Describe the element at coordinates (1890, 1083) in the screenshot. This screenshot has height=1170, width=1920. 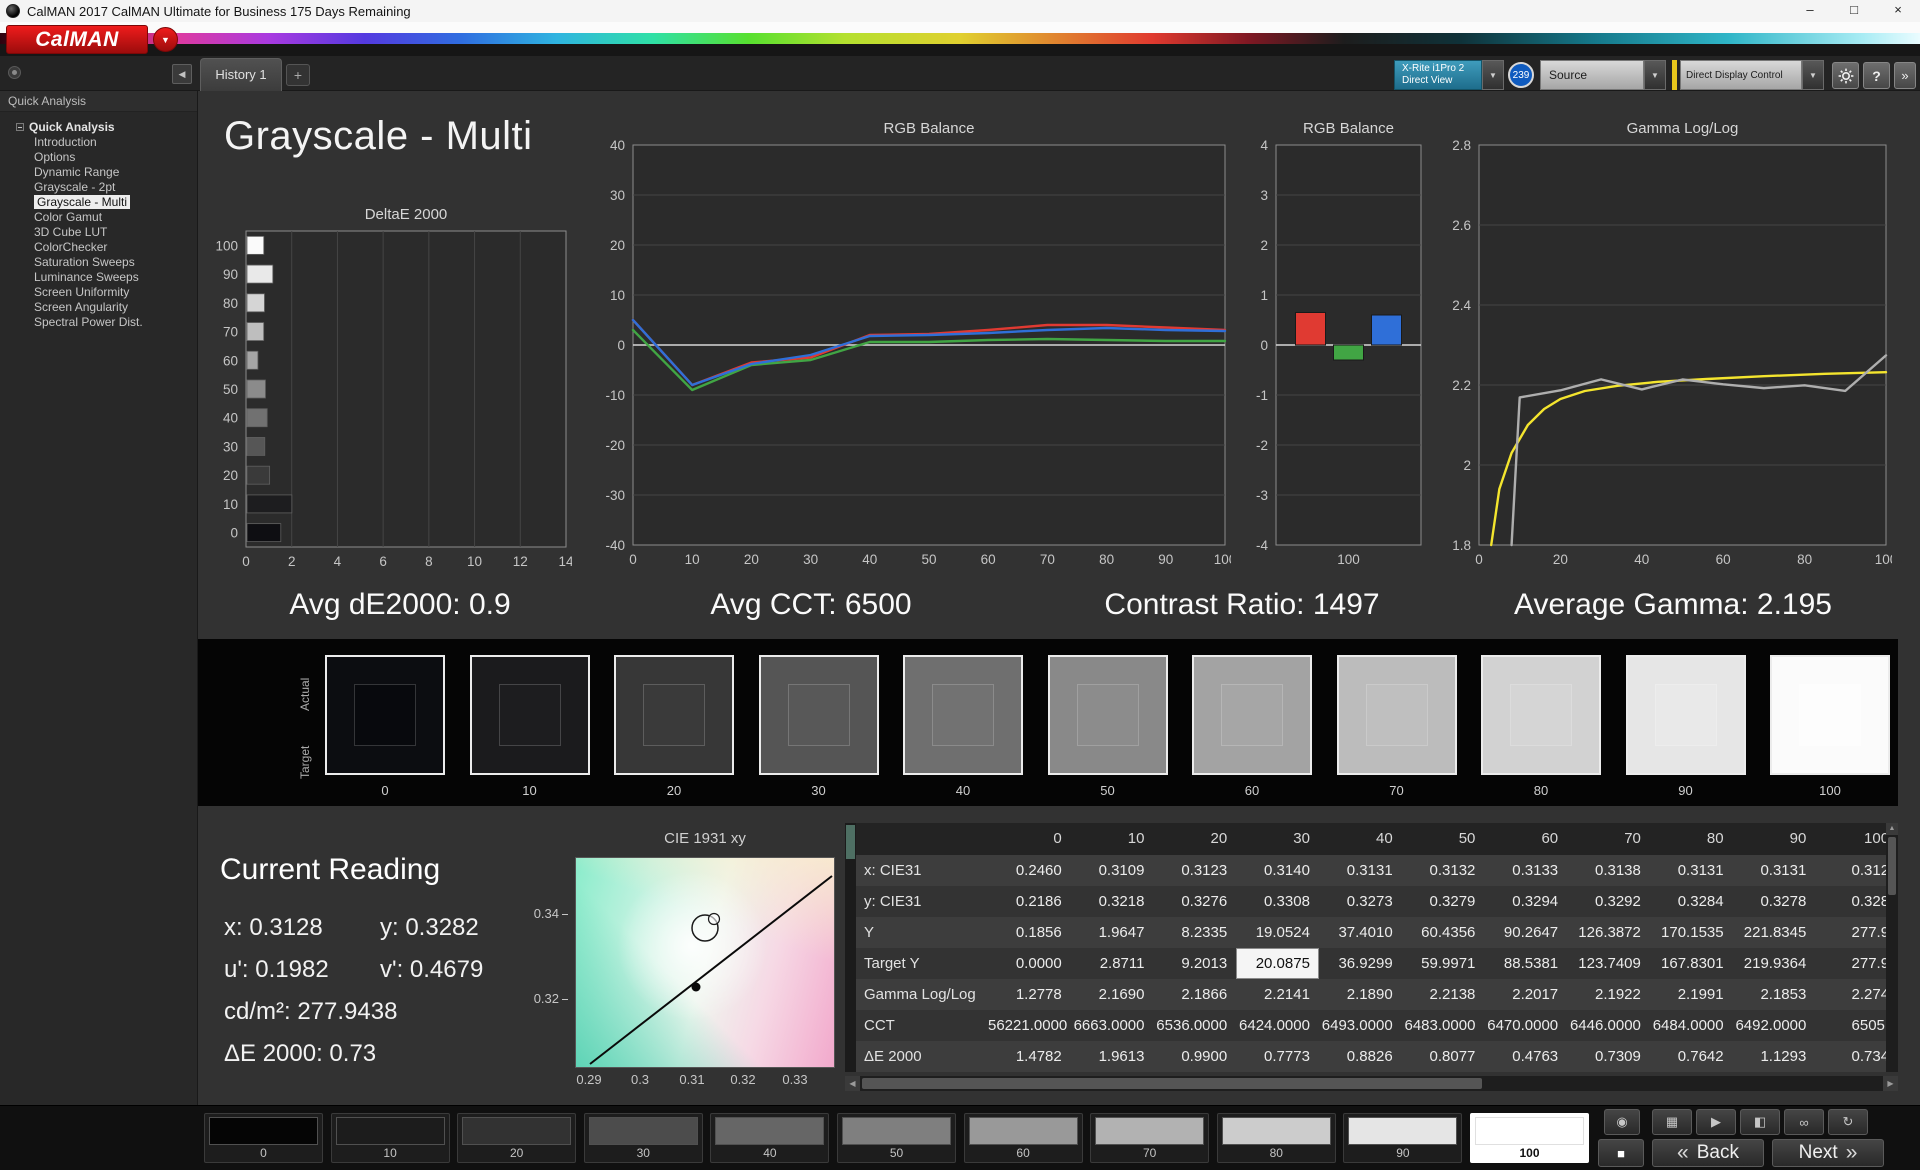
I see `scroll-right-icon: ▶` at that location.